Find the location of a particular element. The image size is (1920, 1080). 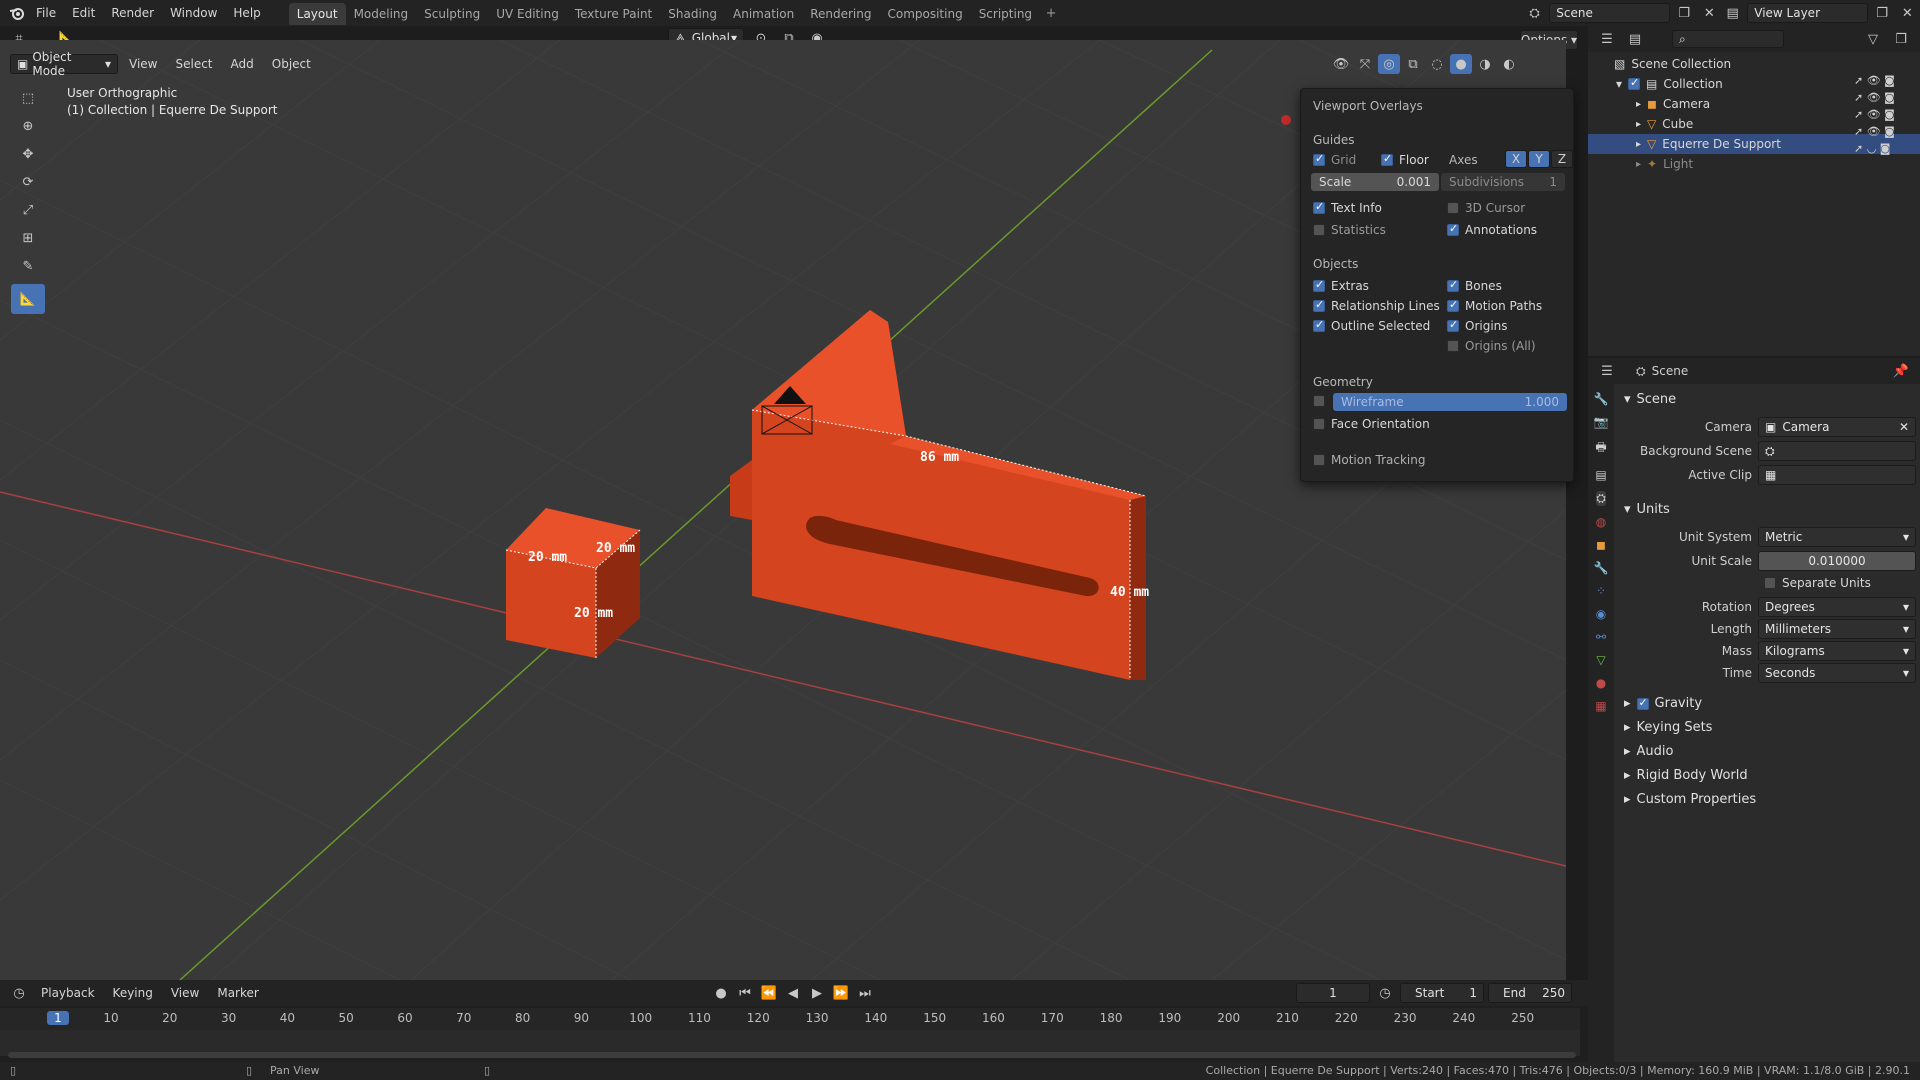

object-mode-dropdown: ▣ Object Mode ▾ is located at coordinates (64, 64).